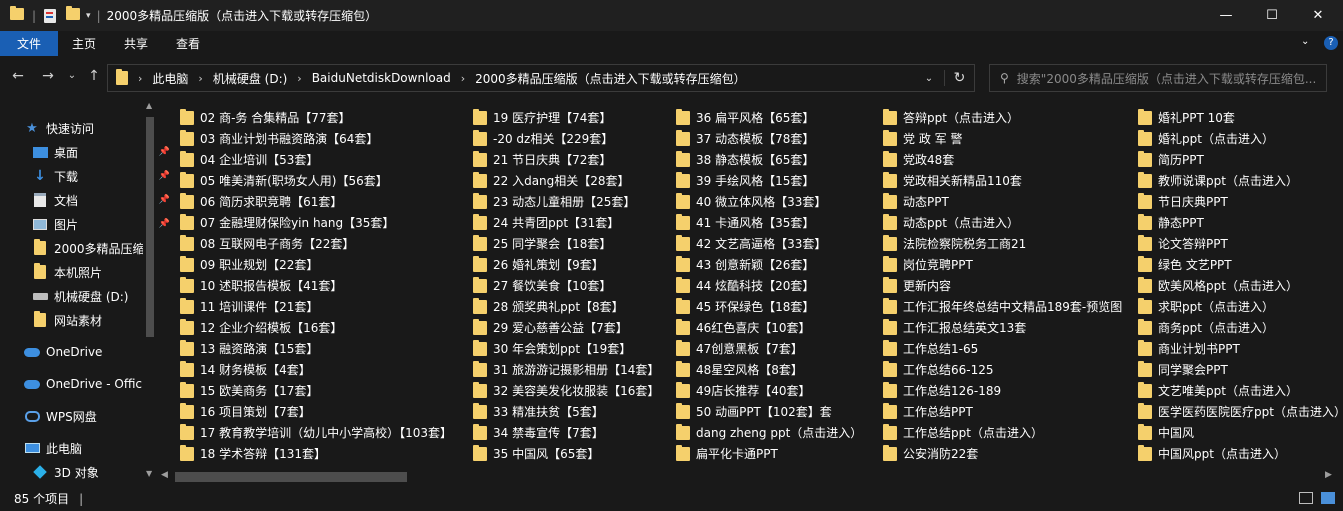  Describe the element at coordinates (18, 76) in the screenshot. I see `back-arrow-icon: ←` at that location.